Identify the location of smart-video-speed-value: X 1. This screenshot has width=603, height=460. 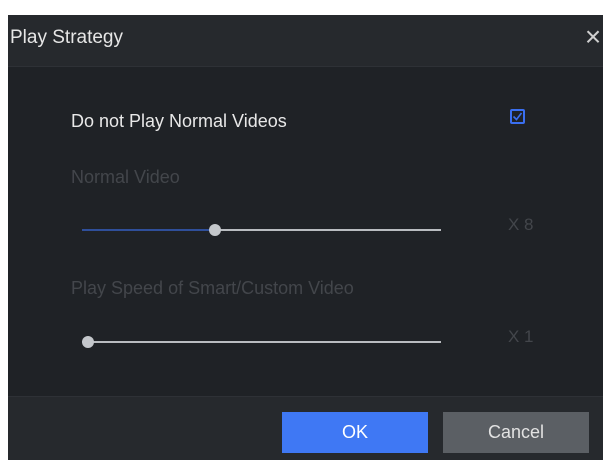
(521, 336).